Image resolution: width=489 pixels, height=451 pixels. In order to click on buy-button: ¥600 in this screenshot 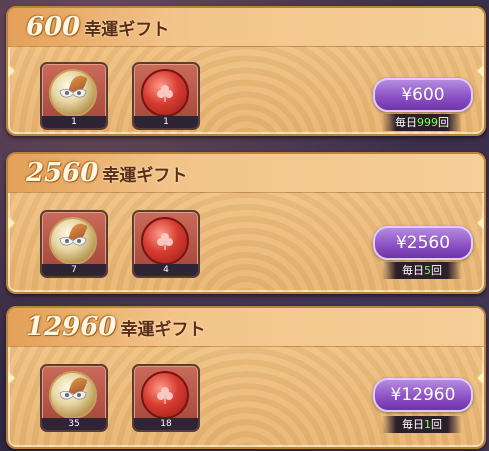, I will do `click(423, 95)`.